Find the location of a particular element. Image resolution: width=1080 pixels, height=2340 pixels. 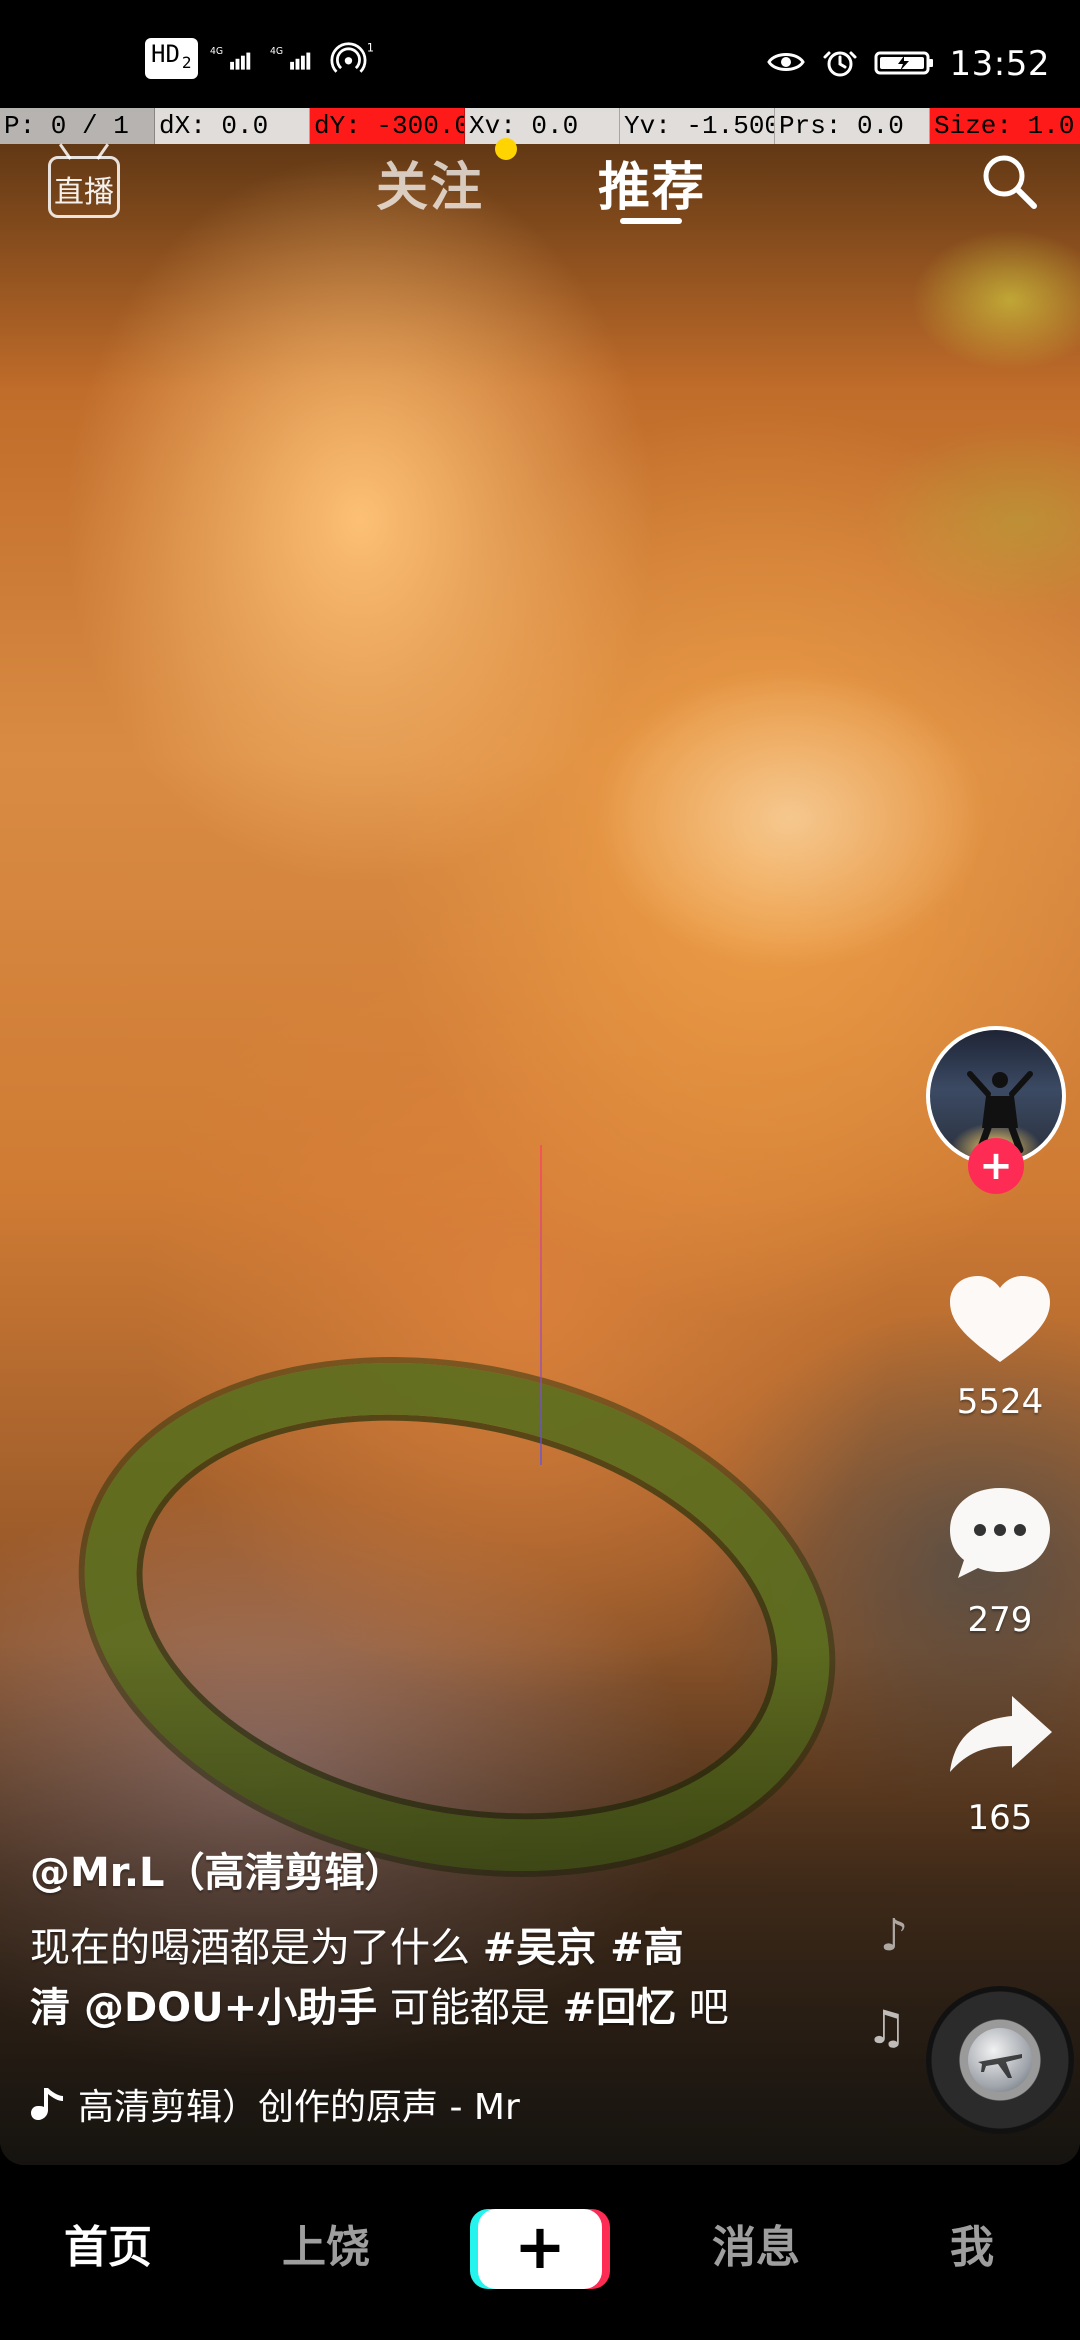

hd-sub: 2 is located at coordinates (186, 62).